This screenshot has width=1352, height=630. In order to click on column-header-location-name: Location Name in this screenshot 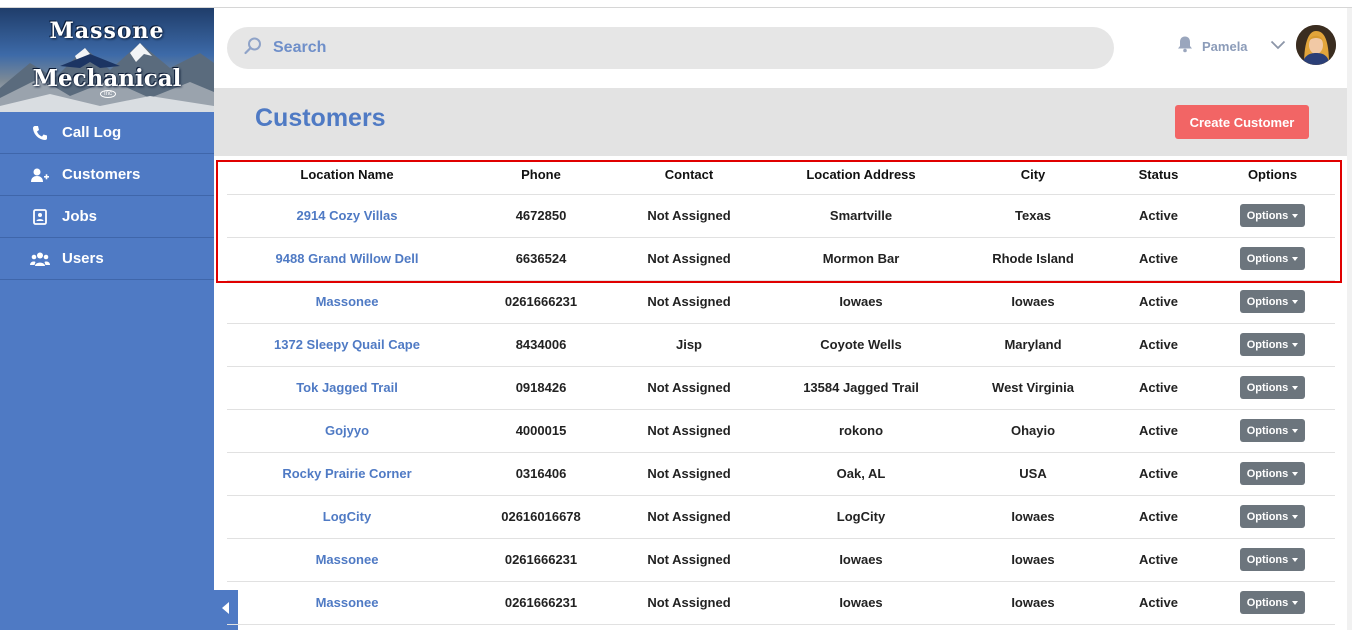, I will do `click(347, 175)`.